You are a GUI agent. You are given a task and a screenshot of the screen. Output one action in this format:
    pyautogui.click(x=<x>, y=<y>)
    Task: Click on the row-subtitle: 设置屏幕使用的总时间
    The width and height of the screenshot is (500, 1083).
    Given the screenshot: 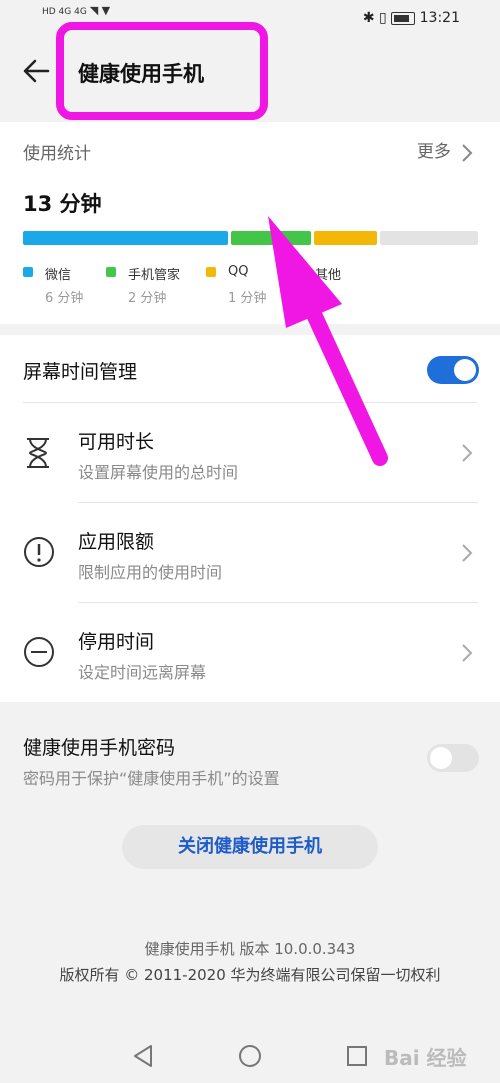 What is the action you would take?
    pyautogui.click(x=158, y=472)
    